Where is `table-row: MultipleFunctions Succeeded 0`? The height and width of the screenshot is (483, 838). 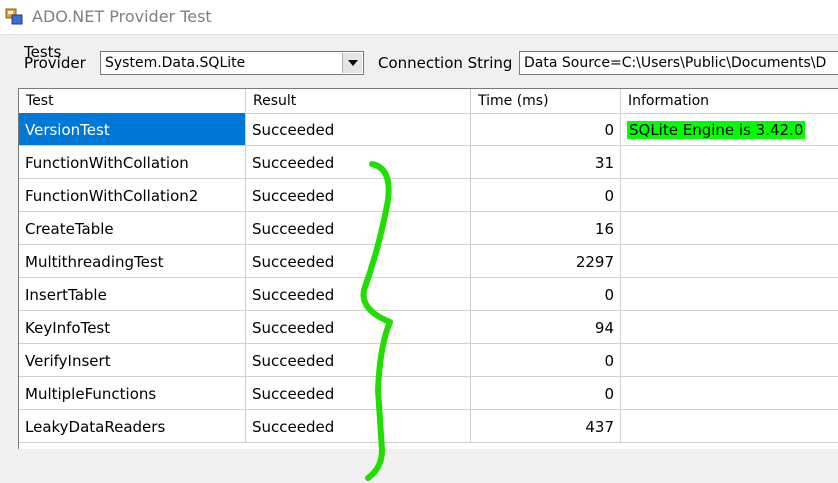
table-row: MultipleFunctions Succeeded 0 is located at coordinates (428, 393).